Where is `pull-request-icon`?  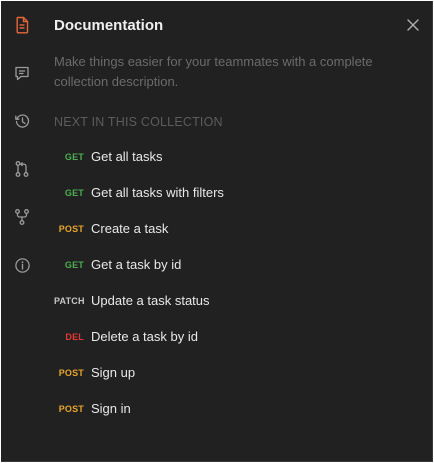
pull-request-icon is located at coordinates (22, 169).